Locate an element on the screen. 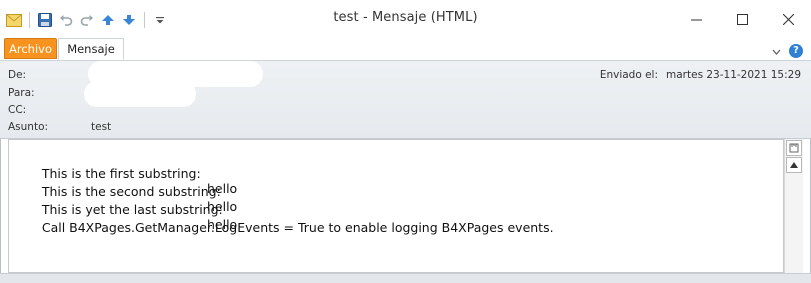 This screenshot has width=811, height=283. title-bar: test - Mensaje (HTML) is located at coordinates (405, 19).